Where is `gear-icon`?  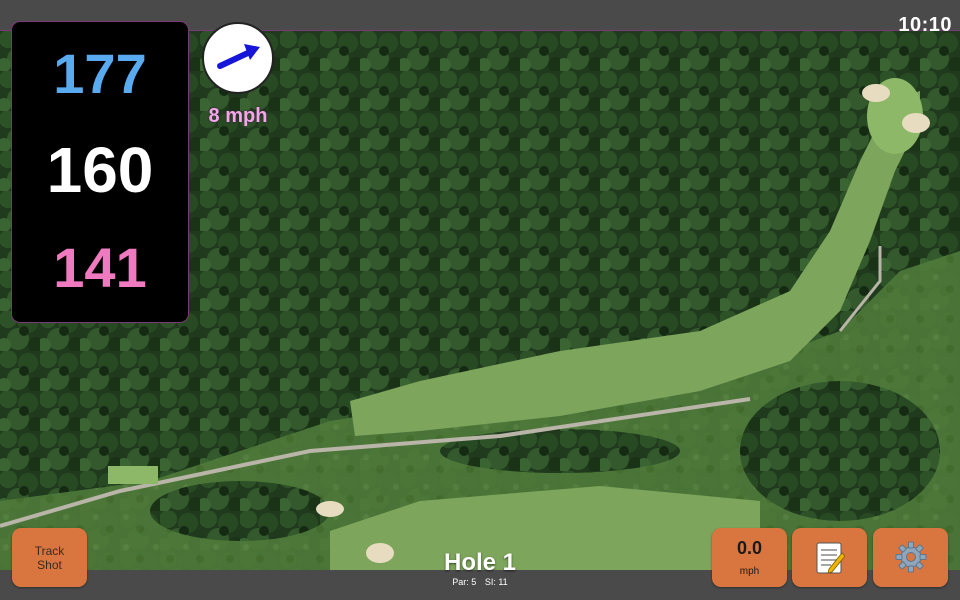
gear-icon is located at coordinates (911, 557).